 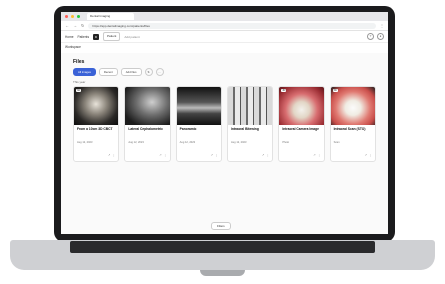 What do you see at coordinates (352, 106) in the screenshot?
I see `intraoral-scan-thumbnail: 3D` at bounding box center [352, 106].